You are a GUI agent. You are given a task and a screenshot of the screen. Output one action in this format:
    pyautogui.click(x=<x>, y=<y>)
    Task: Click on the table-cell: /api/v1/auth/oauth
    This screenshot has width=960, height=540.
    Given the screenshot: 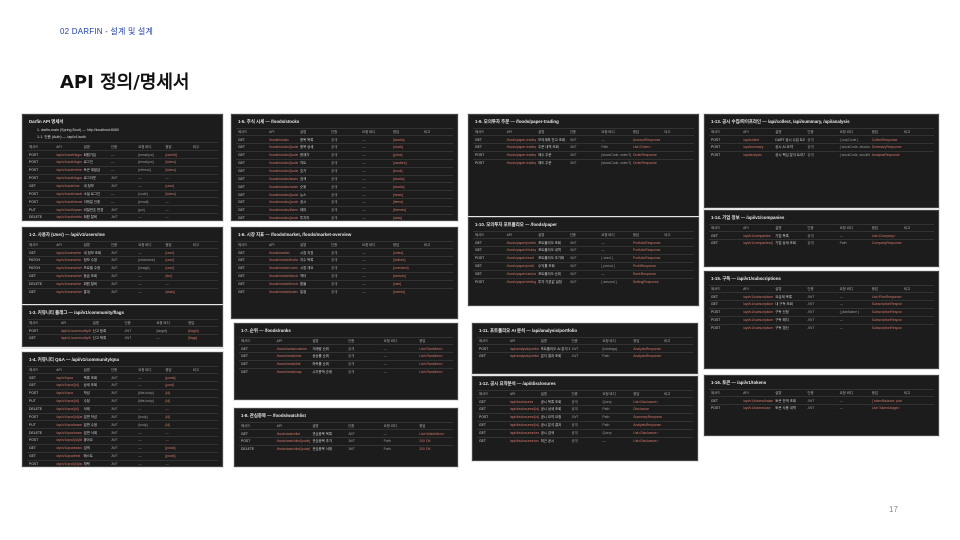 What is the action you would take?
    pyautogui.click(x=68, y=193)
    